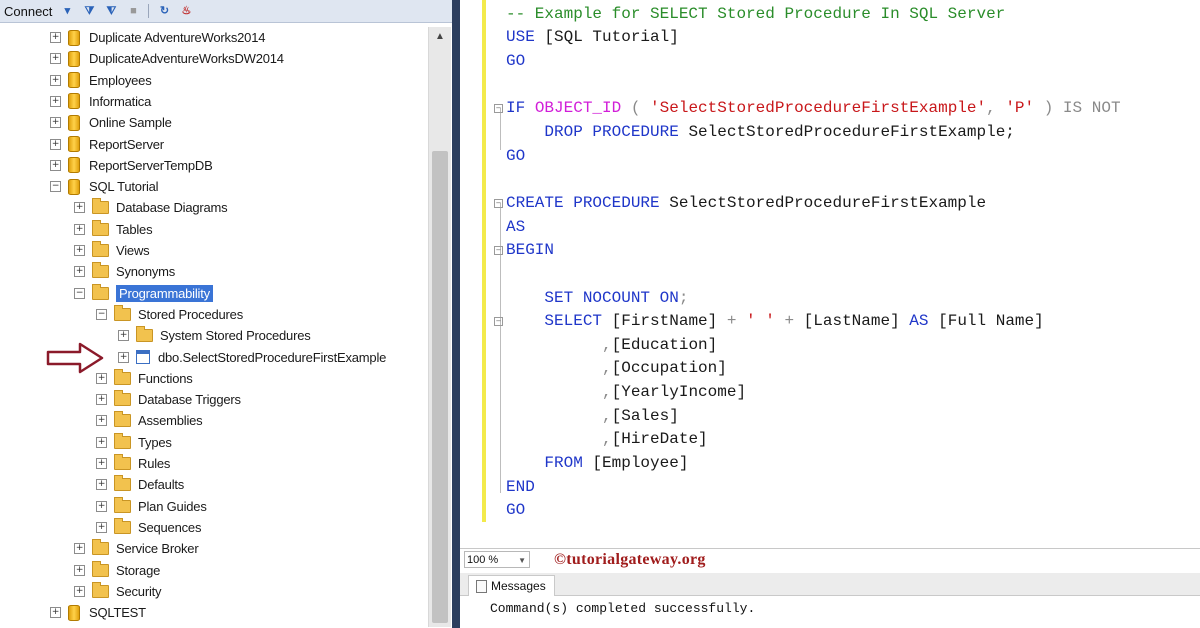  What do you see at coordinates (170, 421) in the screenshot?
I see `tree-node-label: Assemblies` at bounding box center [170, 421].